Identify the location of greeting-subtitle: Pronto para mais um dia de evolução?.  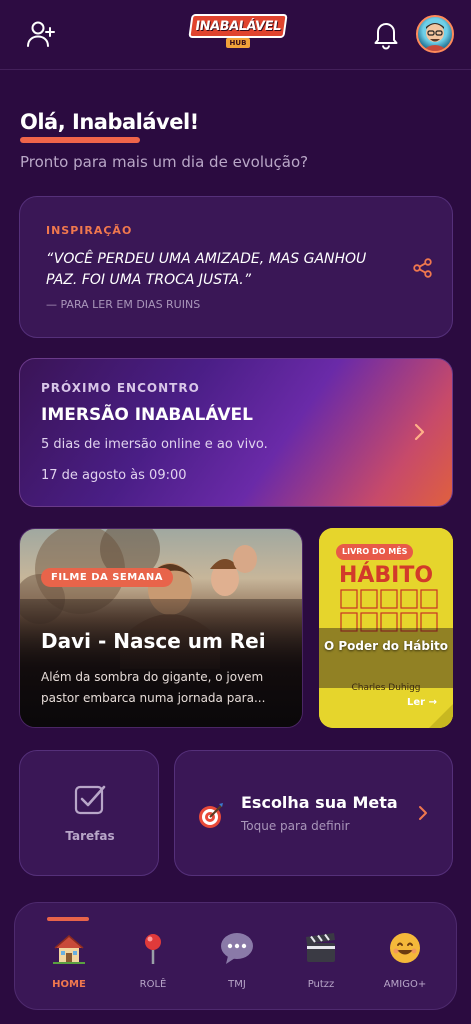
(164, 162).